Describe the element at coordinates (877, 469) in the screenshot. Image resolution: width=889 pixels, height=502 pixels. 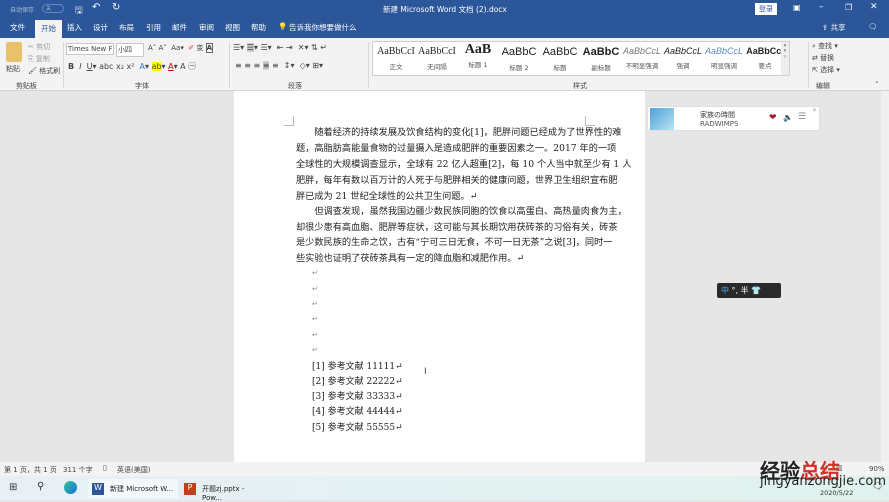
I see `zoom-level: 90%` at that location.